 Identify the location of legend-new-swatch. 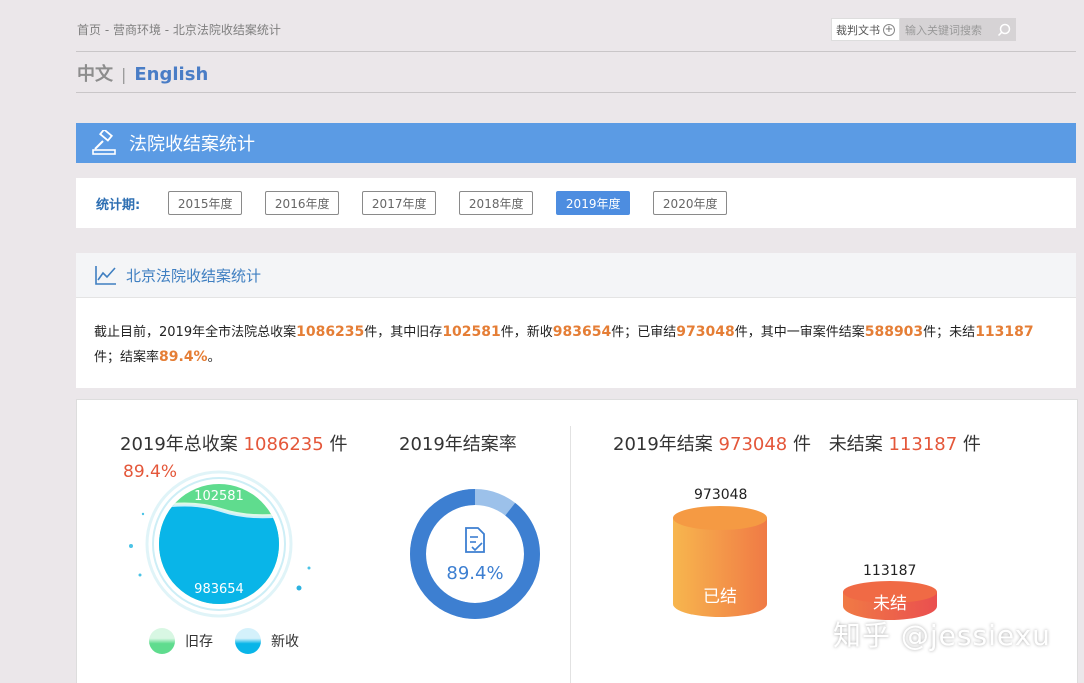
(248, 641).